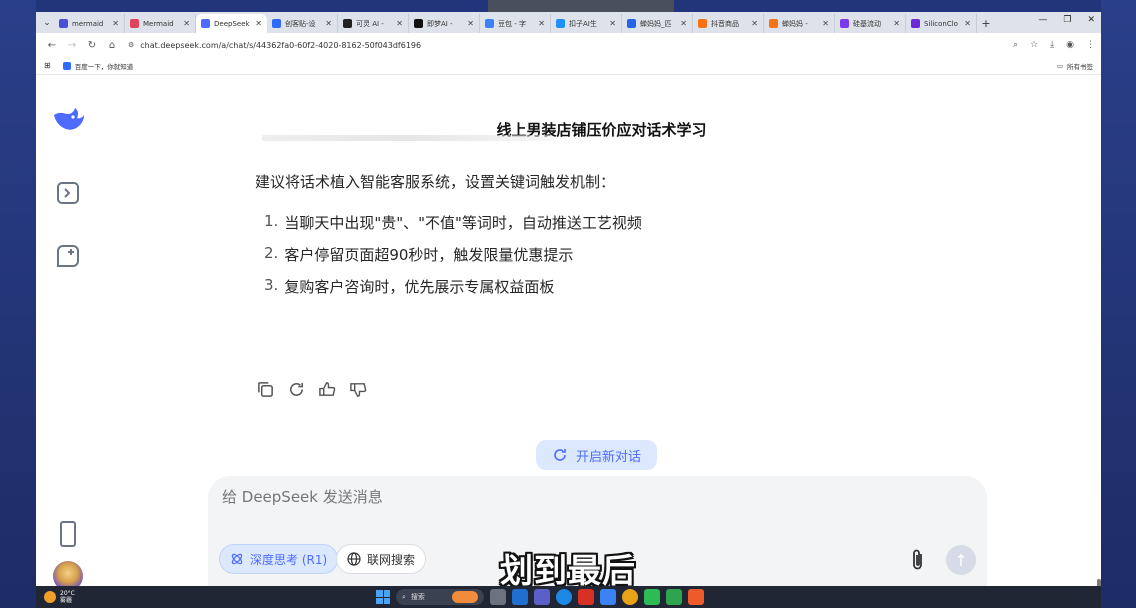 The width and height of the screenshot is (1136, 608). What do you see at coordinates (515, 23) in the screenshot?
I see `browser-tab: 豆包 - 字 ✕` at bounding box center [515, 23].